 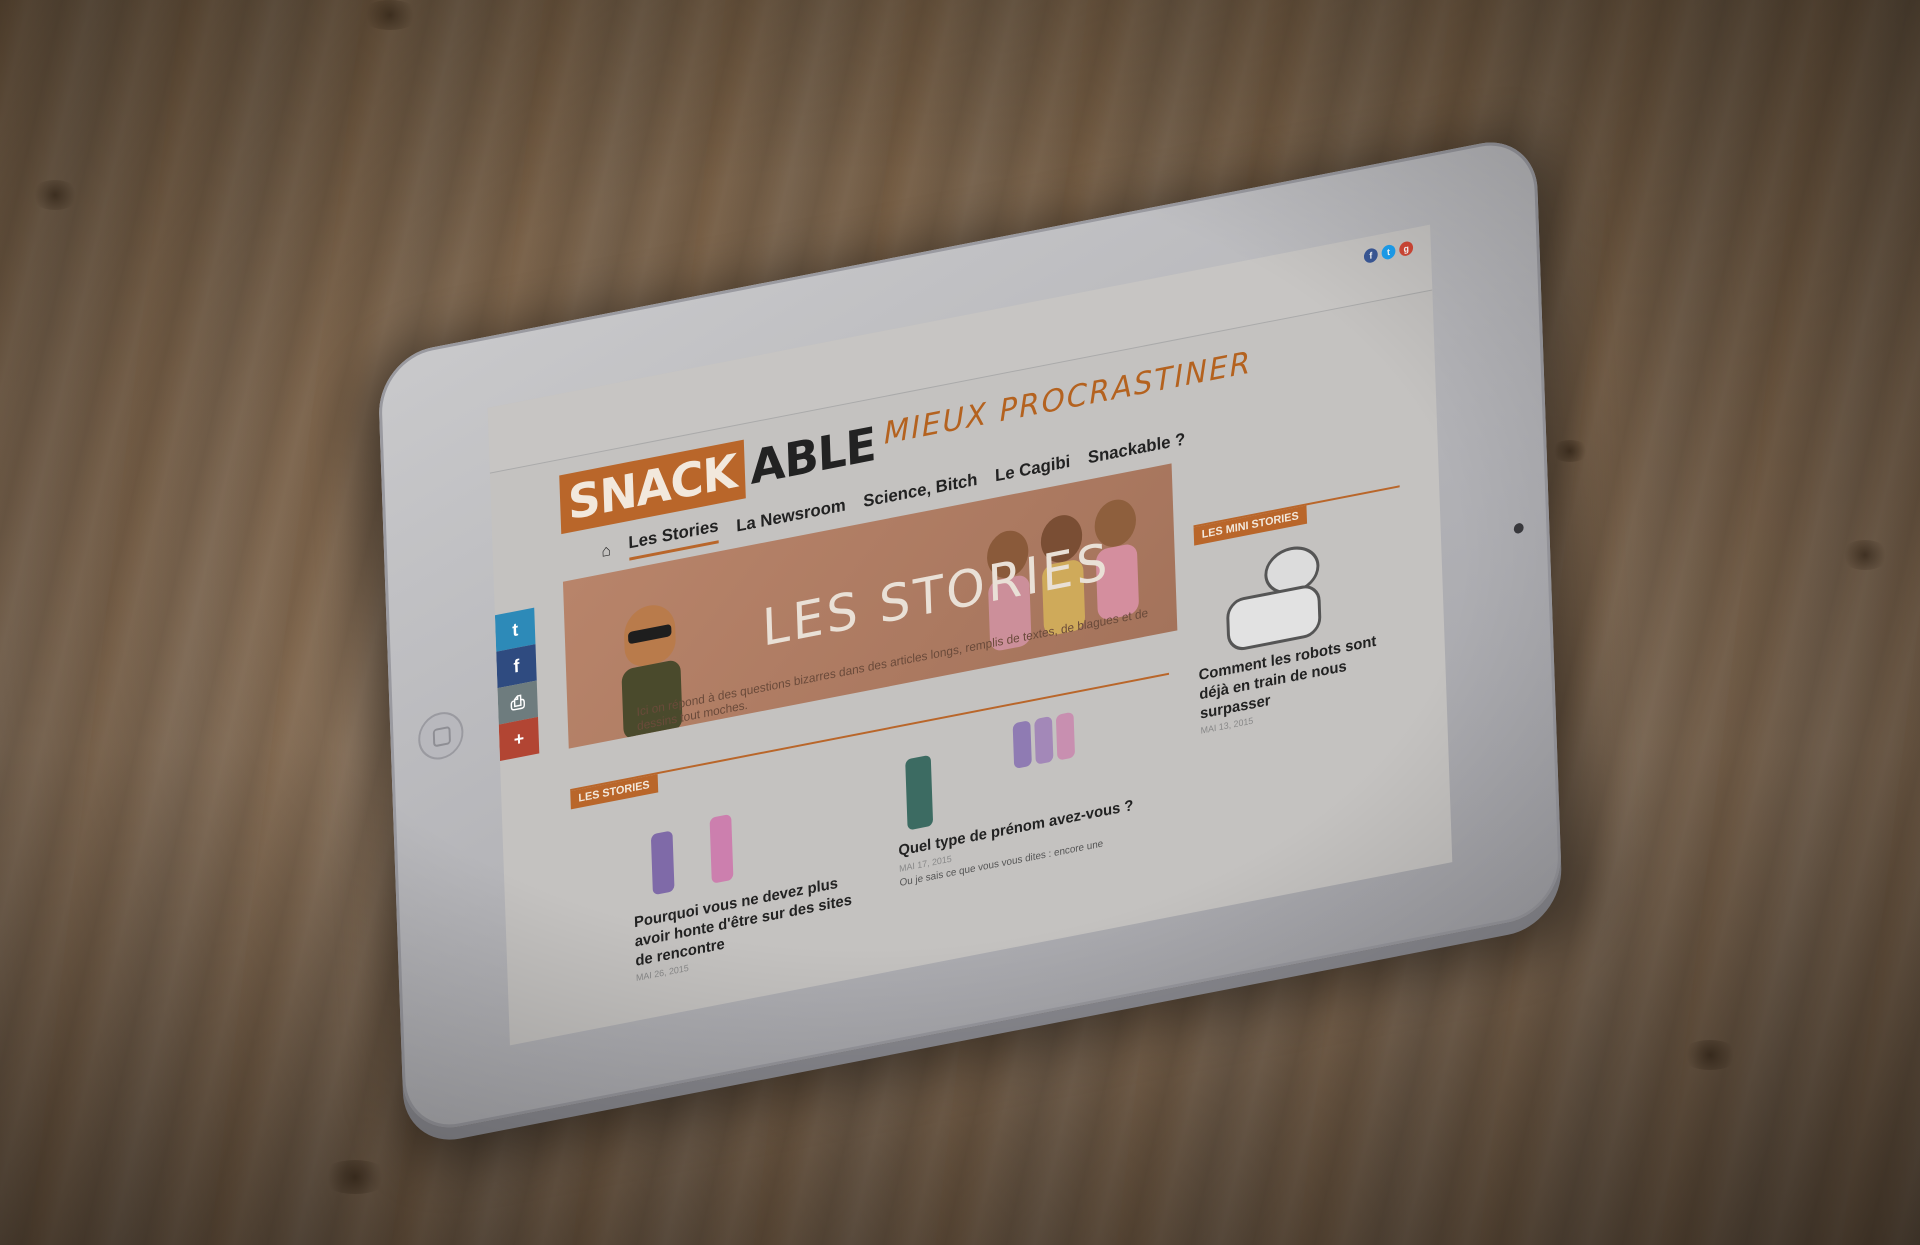 I want to click on twitter-icon: t, so click(x=1388, y=252).